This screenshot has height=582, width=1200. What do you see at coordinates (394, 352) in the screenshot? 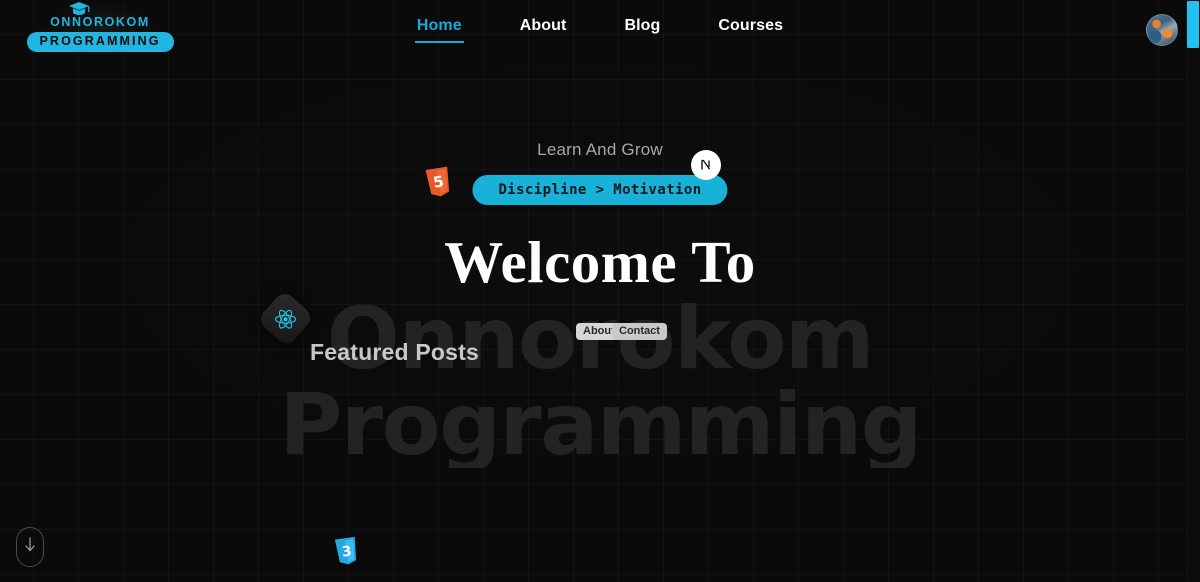
I see `featured-posts-heading: Featured Posts` at bounding box center [394, 352].